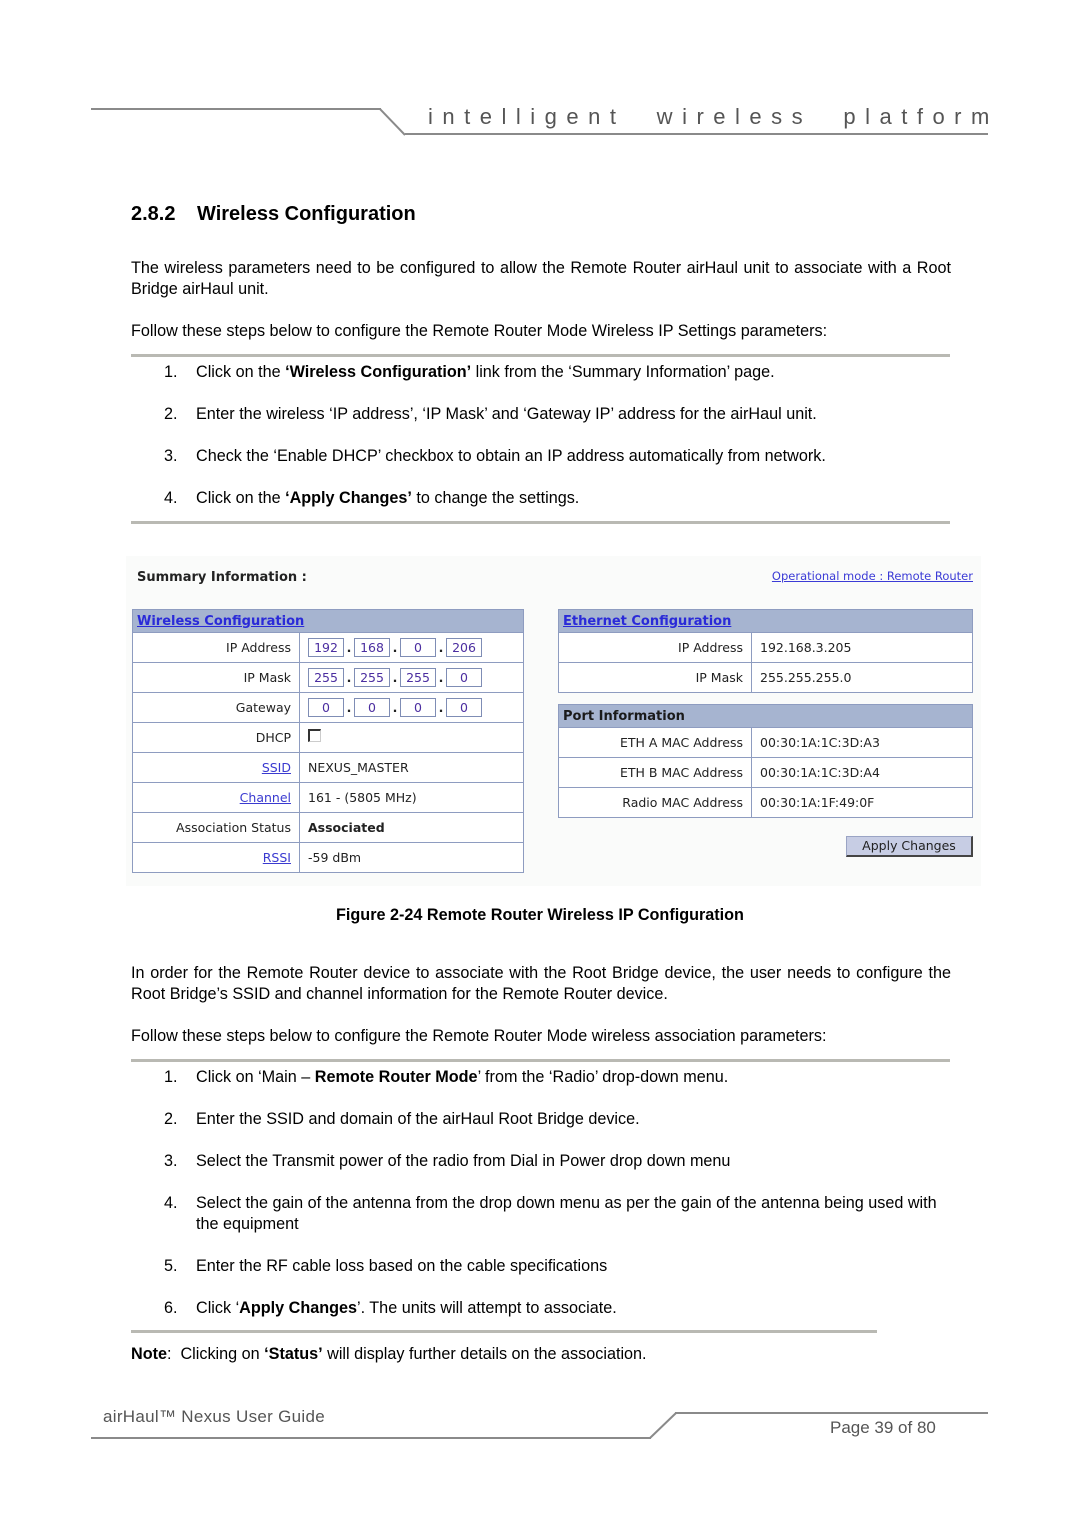  I want to click on eth-ip-mask-label: IP Mask, so click(655, 677).